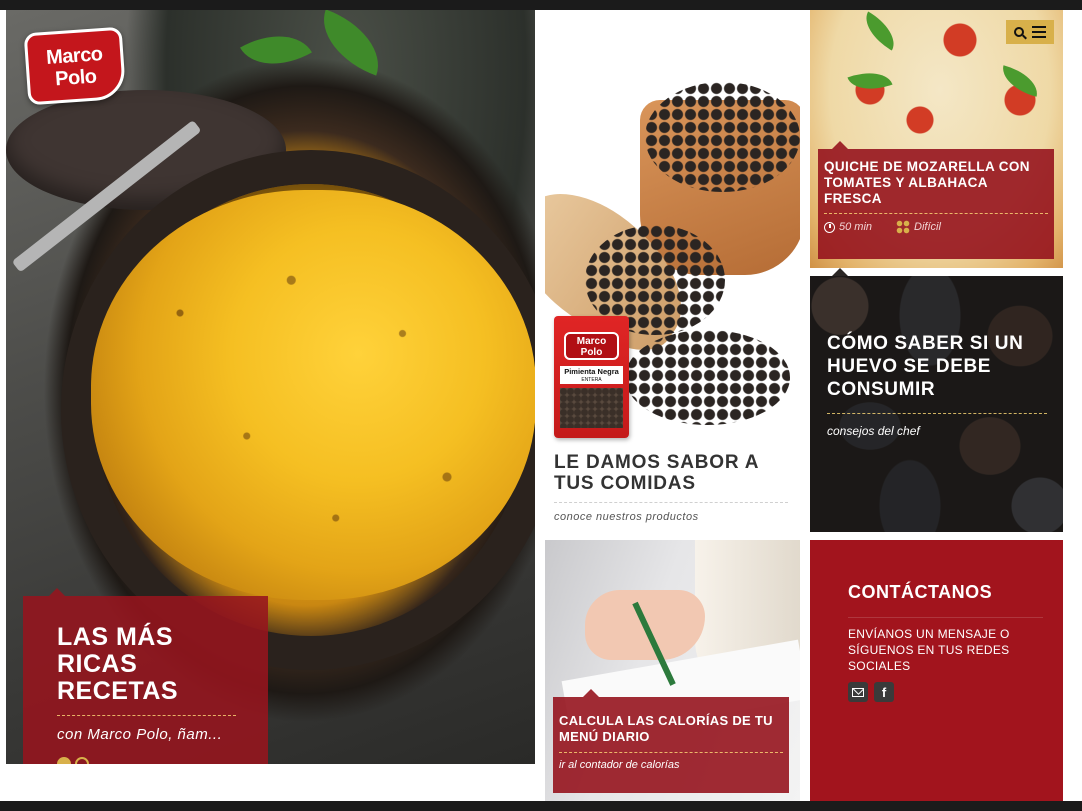 This screenshot has height=811, width=1082. Describe the element at coordinates (626, 517) in the screenshot. I see `products-link: conoce nuestros productos` at that location.